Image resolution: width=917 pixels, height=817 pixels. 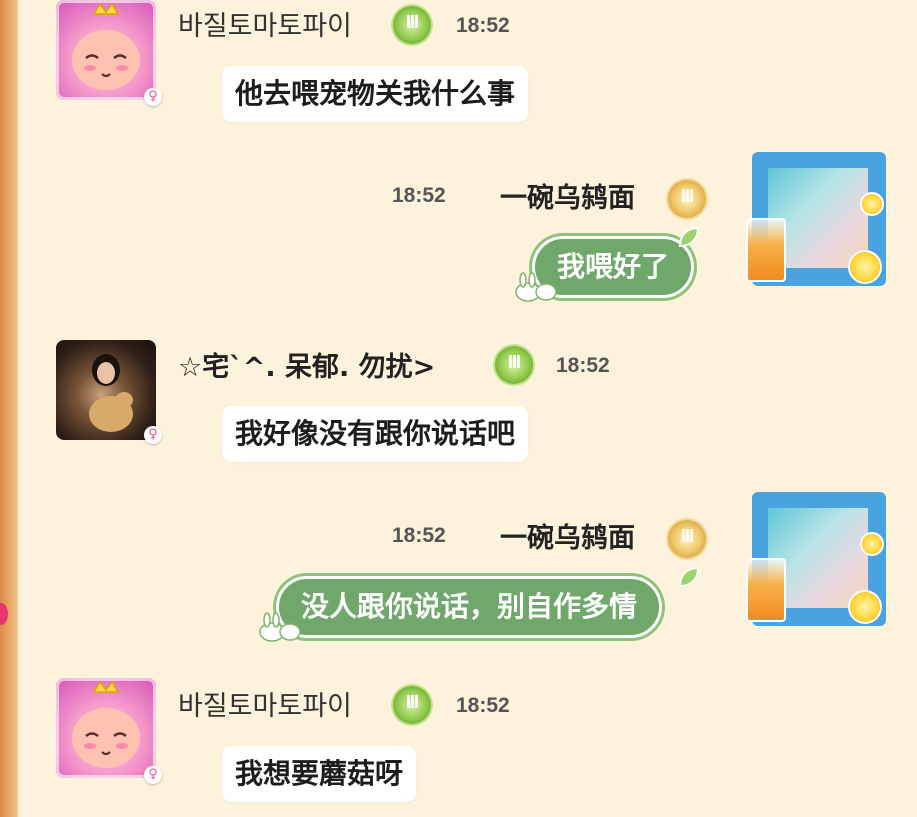 What do you see at coordinates (375, 434) in the screenshot?
I see `message-bubble: 我好像没有跟你说话吧` at bounding box center [375, 434].